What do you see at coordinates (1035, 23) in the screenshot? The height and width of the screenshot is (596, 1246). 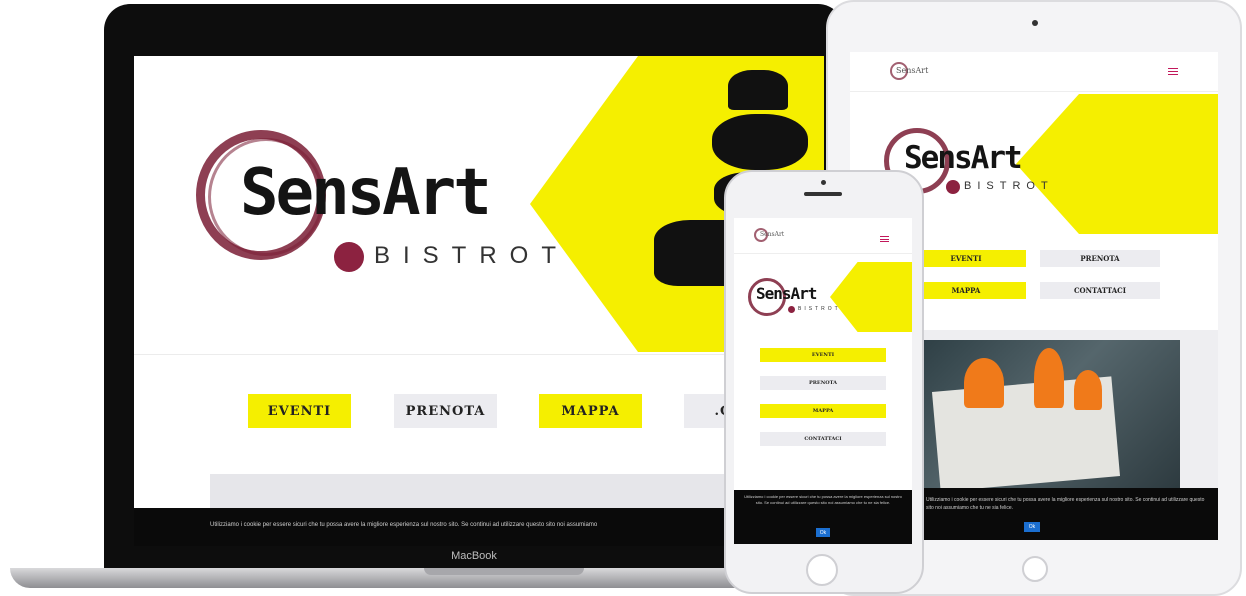 I see `tablet-camera-icon` at bounding box center [1035, 23].